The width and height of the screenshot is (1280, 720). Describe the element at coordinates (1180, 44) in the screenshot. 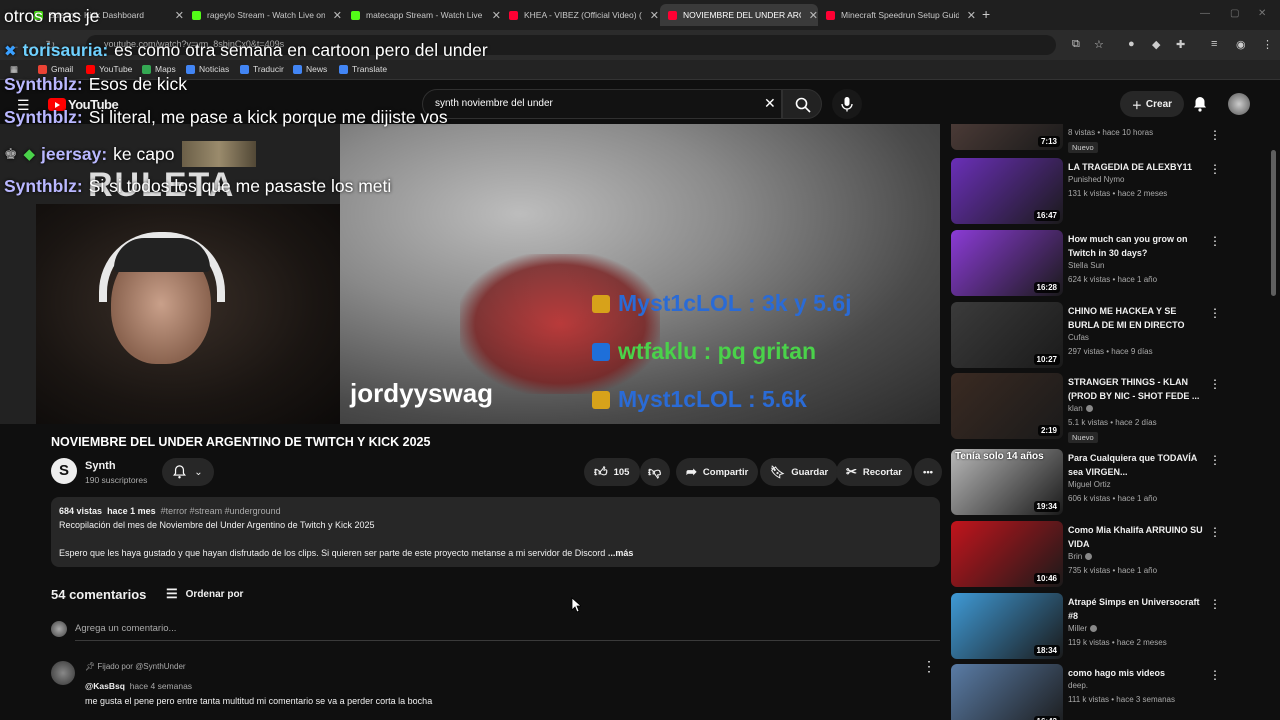

I see `extensions-puzzle-icon: ✚` at that location.